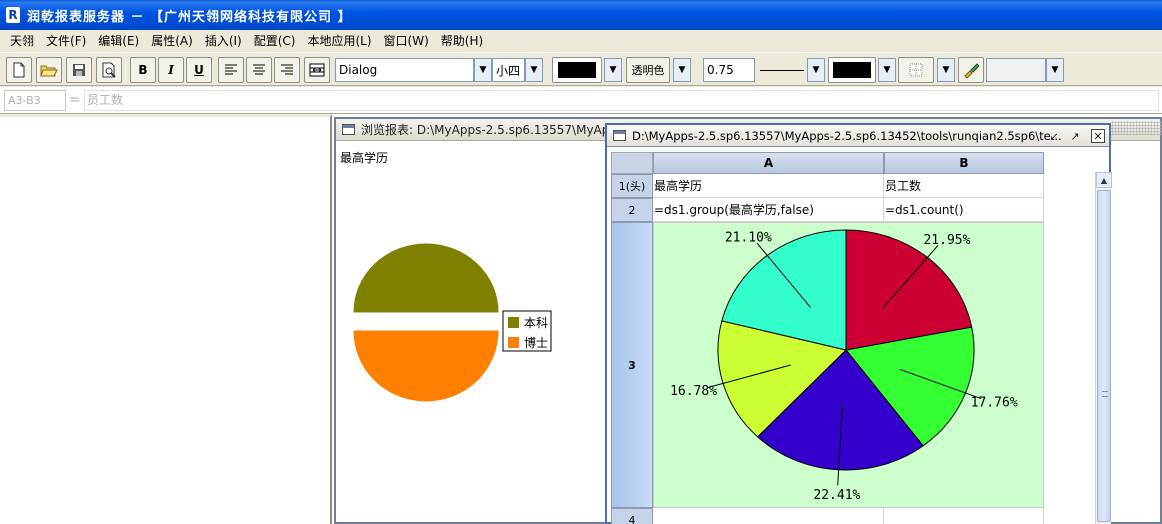 This screenshot has width=1162, height=524. I want to click on pie-data-label-4: 16.78%, so click(693, 391).